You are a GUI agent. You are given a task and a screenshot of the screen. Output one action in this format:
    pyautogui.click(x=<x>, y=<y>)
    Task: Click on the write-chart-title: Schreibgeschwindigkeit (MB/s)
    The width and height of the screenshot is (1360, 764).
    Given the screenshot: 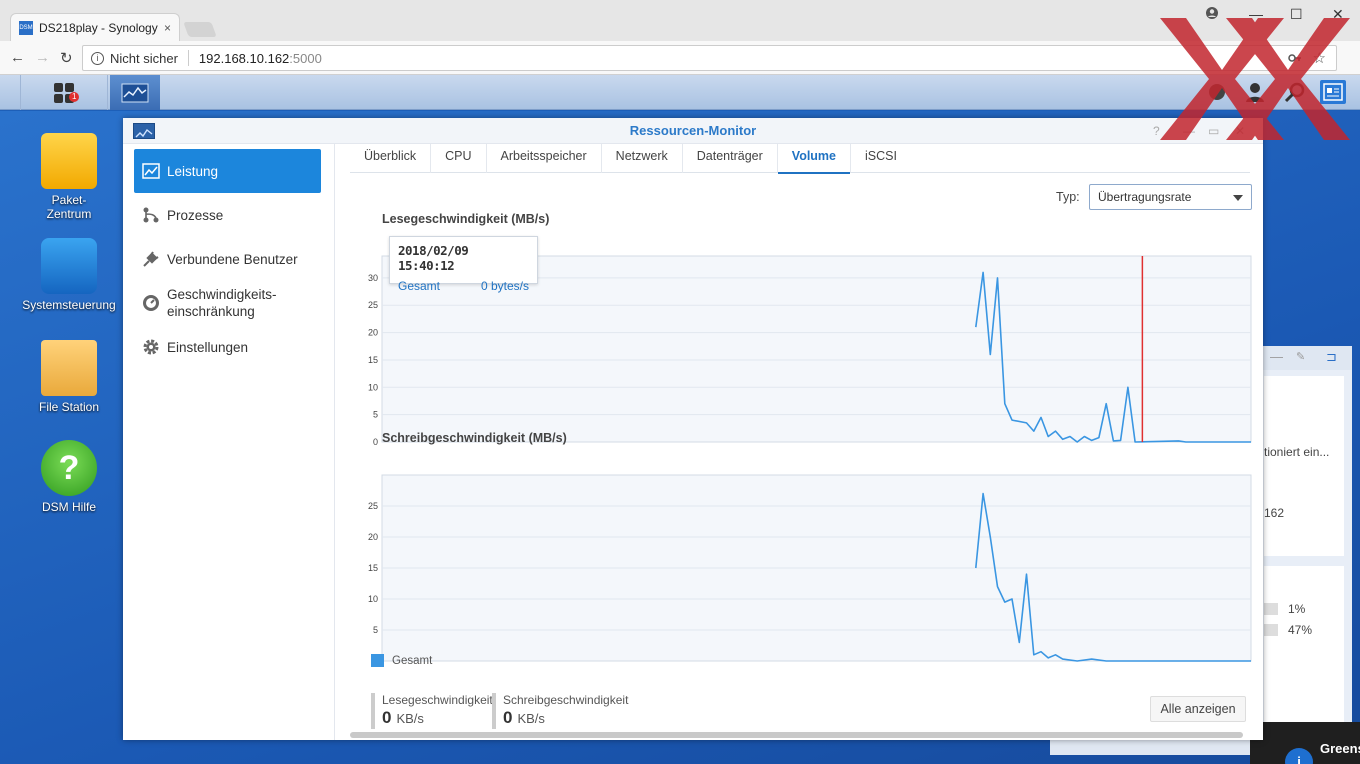 What is the action you would take?
    pyautogui.click(x=474, y=438)
    